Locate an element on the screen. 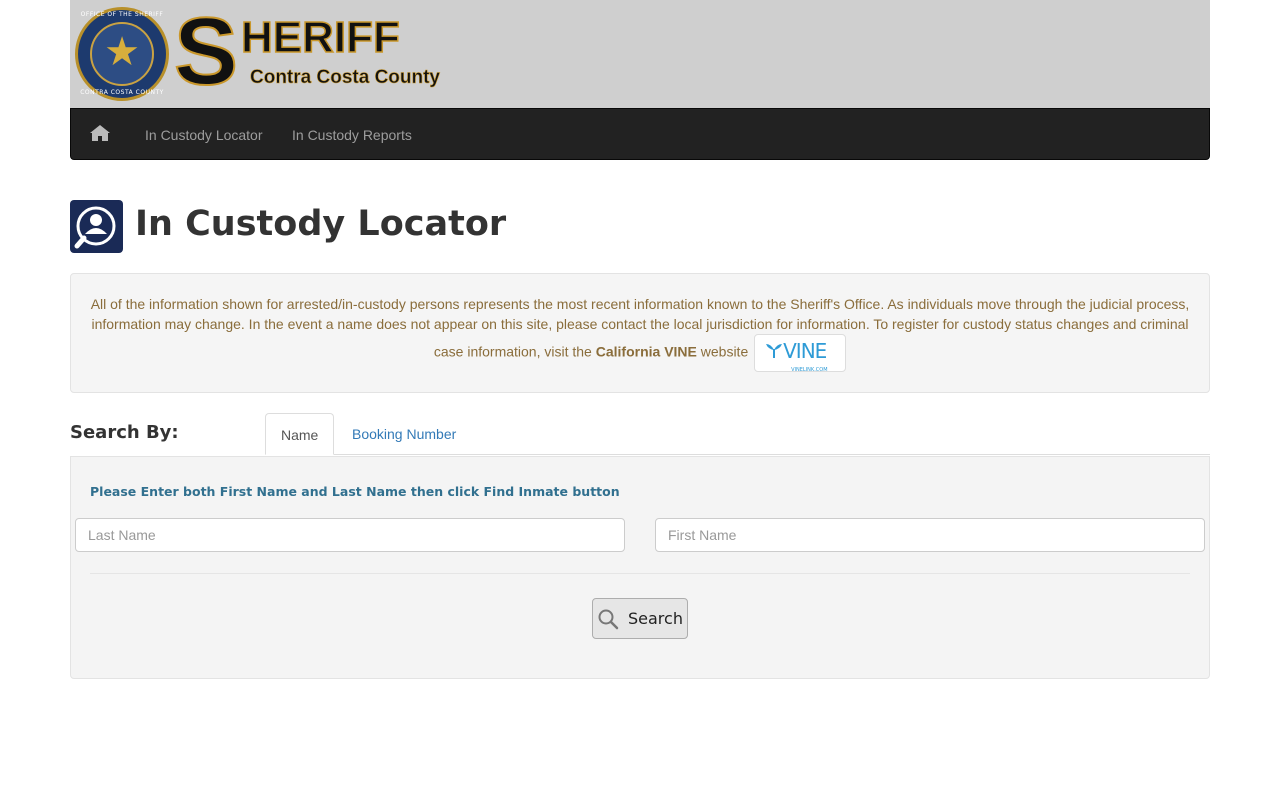  vine-link-logo: VINE VINELINK.COM is located at coordinates (800, 353).